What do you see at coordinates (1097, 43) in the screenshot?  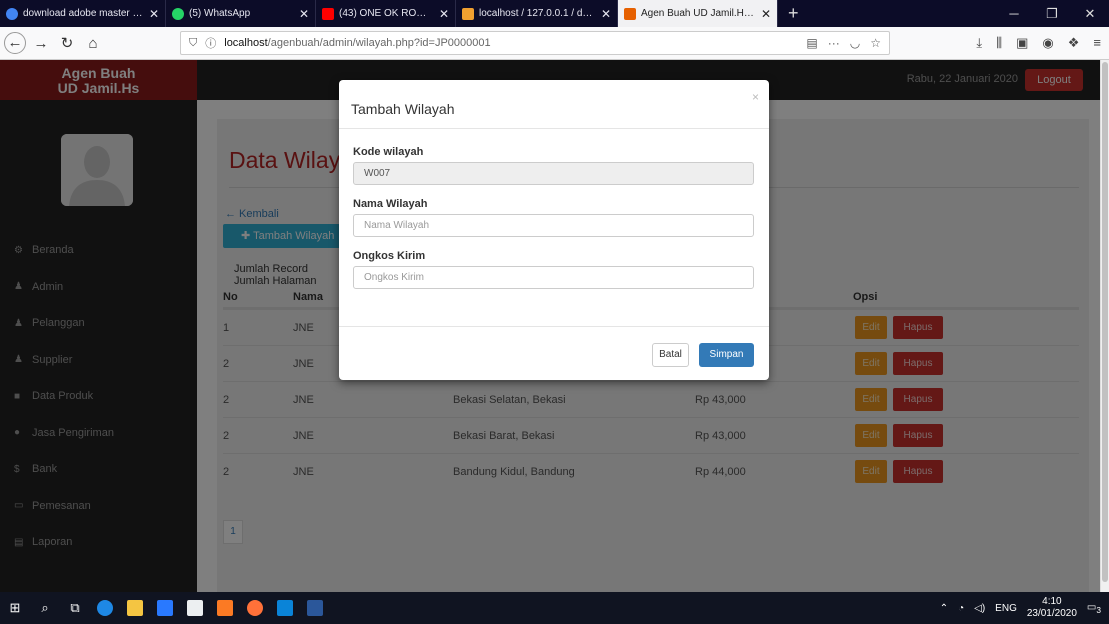 I see `menu-icon: ≡` at bounding box center [1097, 43].